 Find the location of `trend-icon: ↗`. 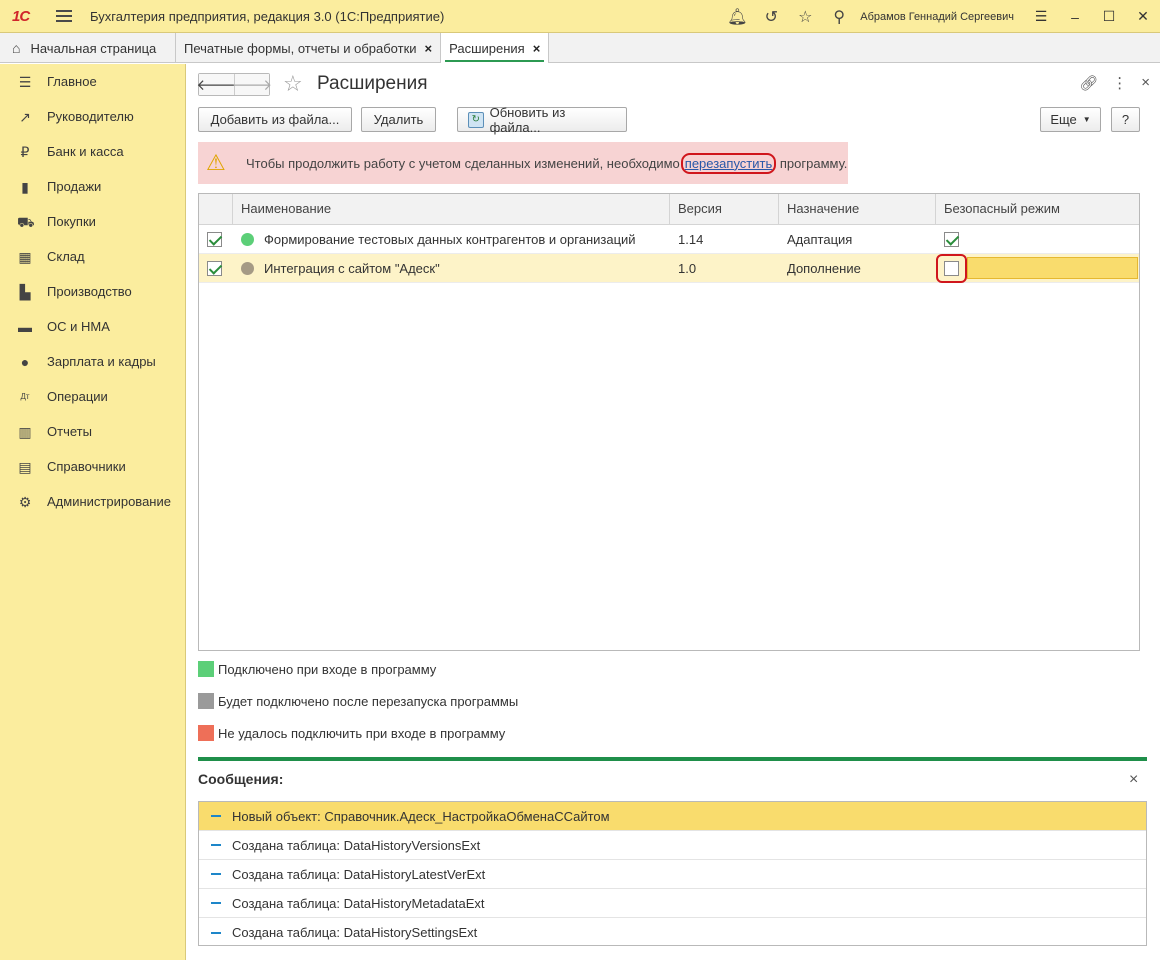

trend-icon: ↗ is located at coordinates (25, 116).